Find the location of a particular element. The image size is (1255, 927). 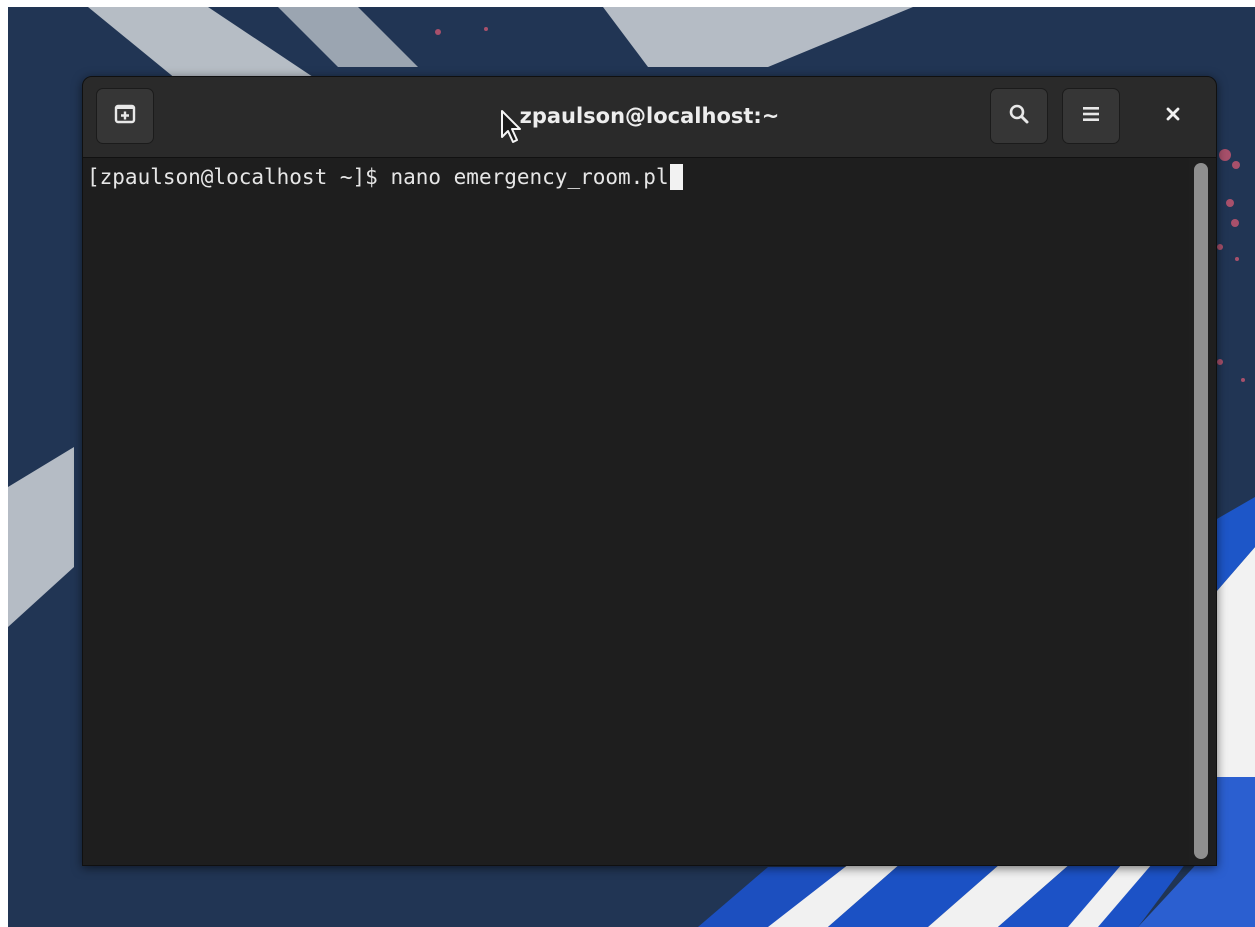

close-button is located at coordinates (1173, 116).